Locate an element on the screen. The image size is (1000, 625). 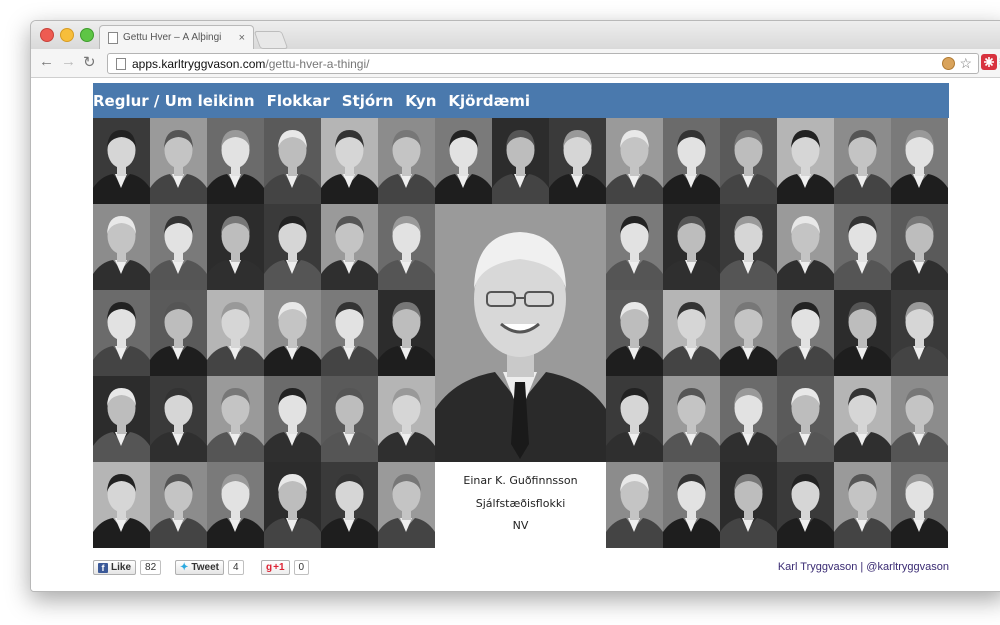
nav-item-rules: Reglur / Um leikinn is located at coordinates (174, 101).